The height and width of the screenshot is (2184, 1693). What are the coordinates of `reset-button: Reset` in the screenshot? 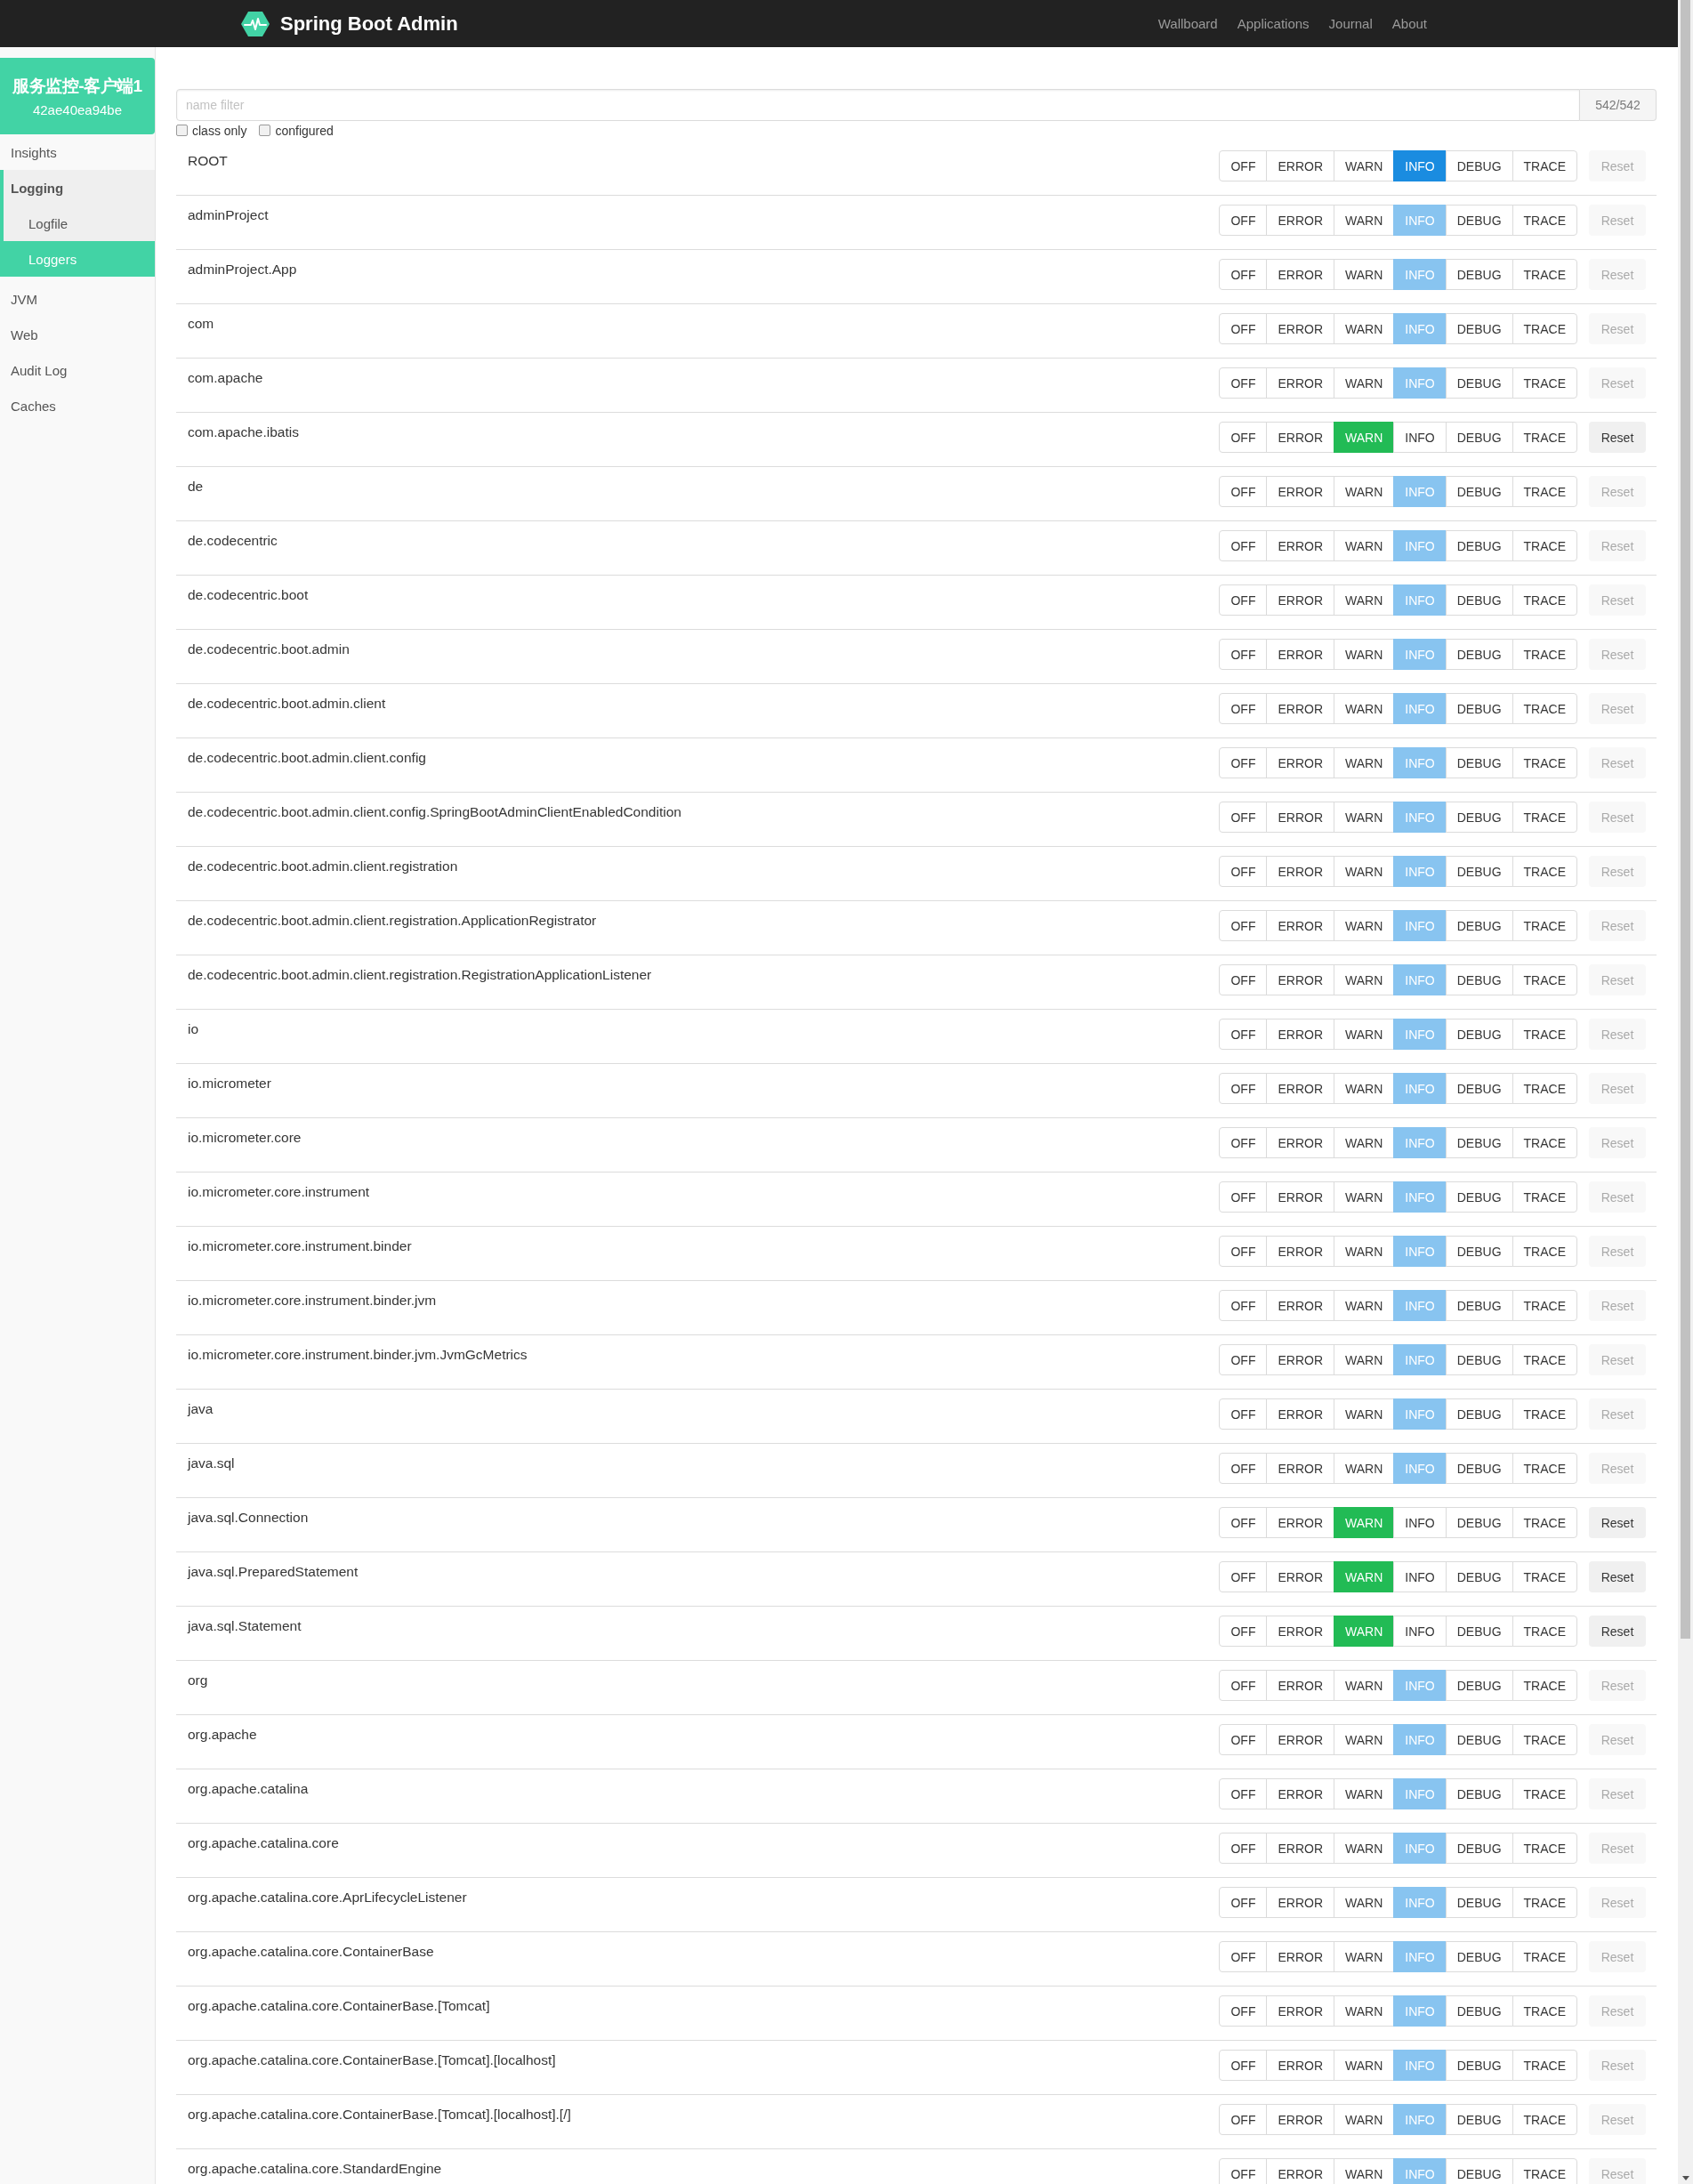 It's located at (1618, 437).